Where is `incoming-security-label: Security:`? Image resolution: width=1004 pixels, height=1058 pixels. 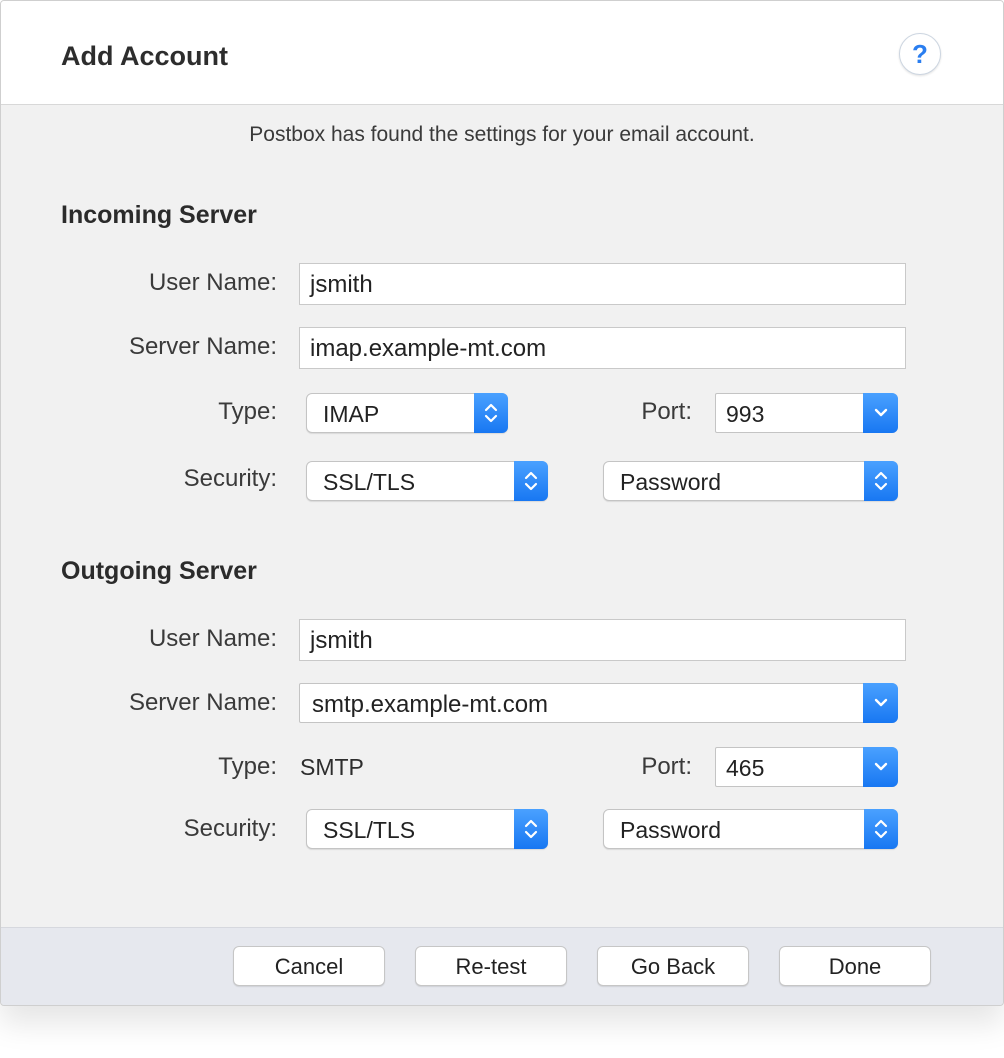
incoming-security-label: Security: is located at coordinates (230, 478).